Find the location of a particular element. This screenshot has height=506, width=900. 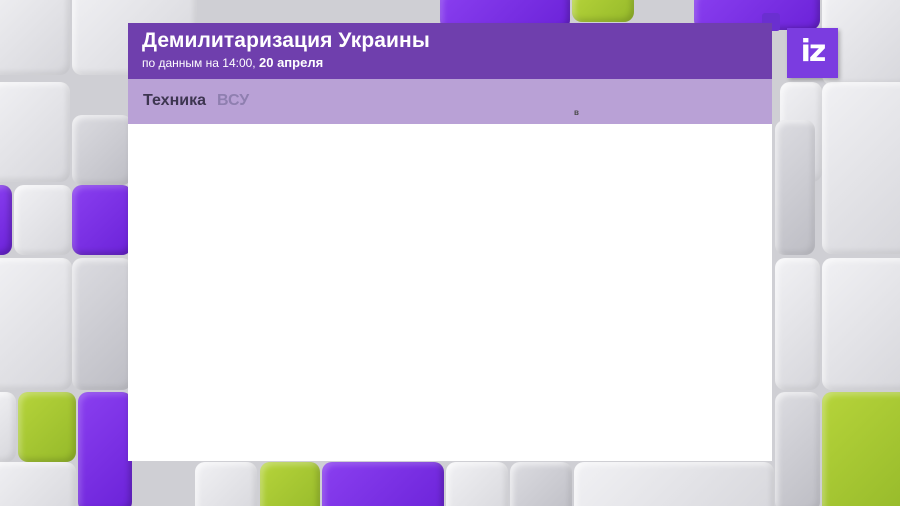

tab-bar: Техника ВСУ в is located at coordinates (450, 101).